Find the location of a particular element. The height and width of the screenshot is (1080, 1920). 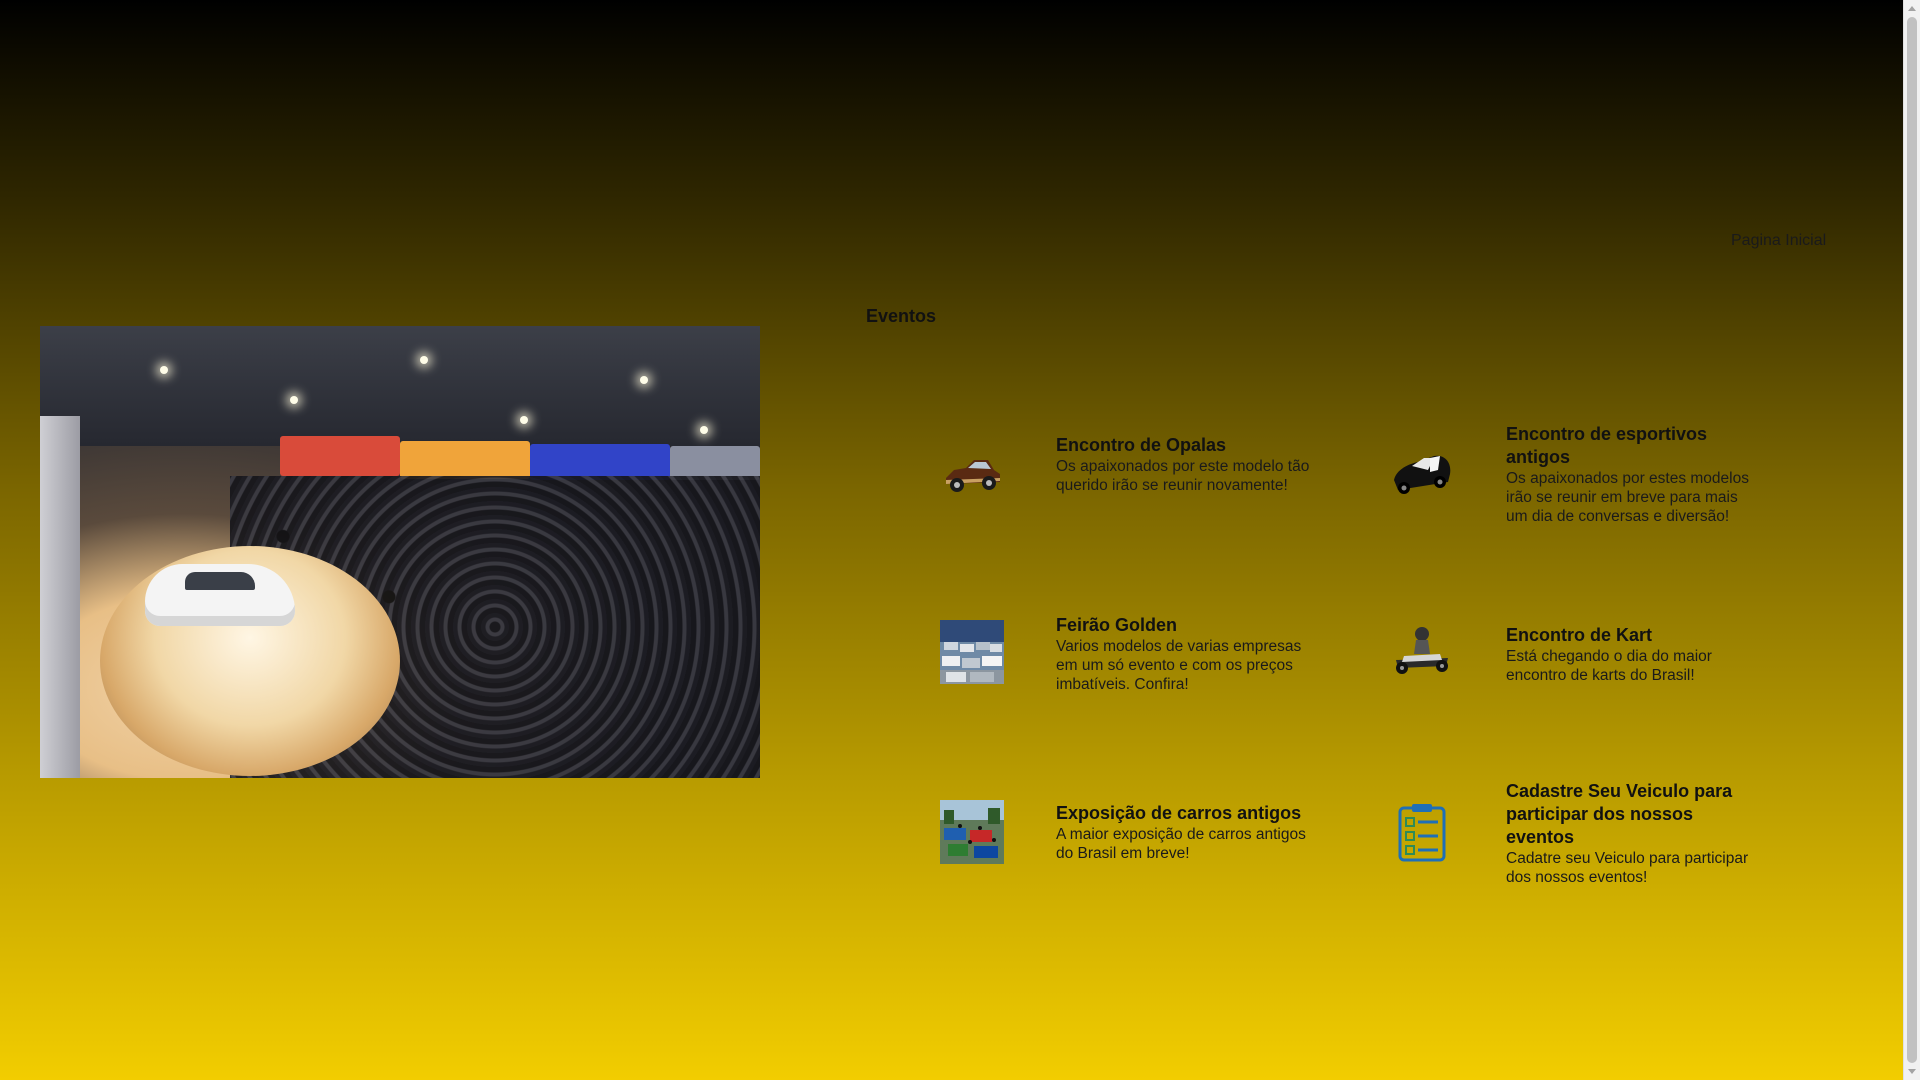

nav-home-link: Pagina Inicial is located at coordinates (1778, 241).